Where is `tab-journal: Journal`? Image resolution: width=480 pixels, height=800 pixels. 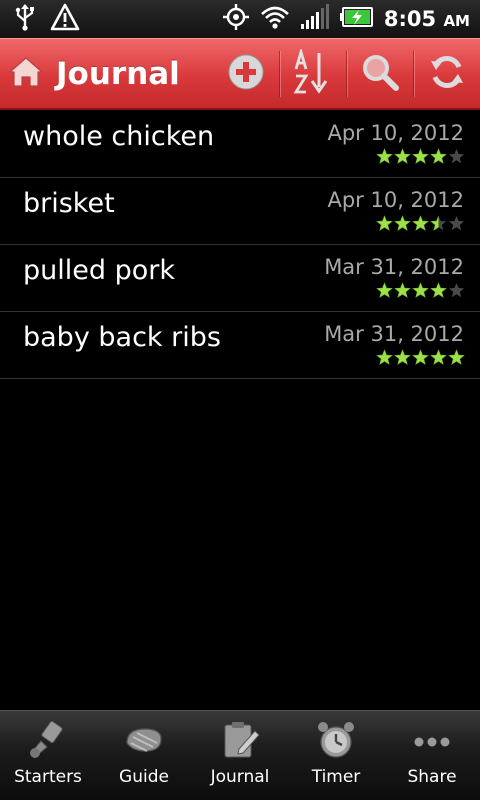
tab-journal: Journal is located at coordinates (240, 755).